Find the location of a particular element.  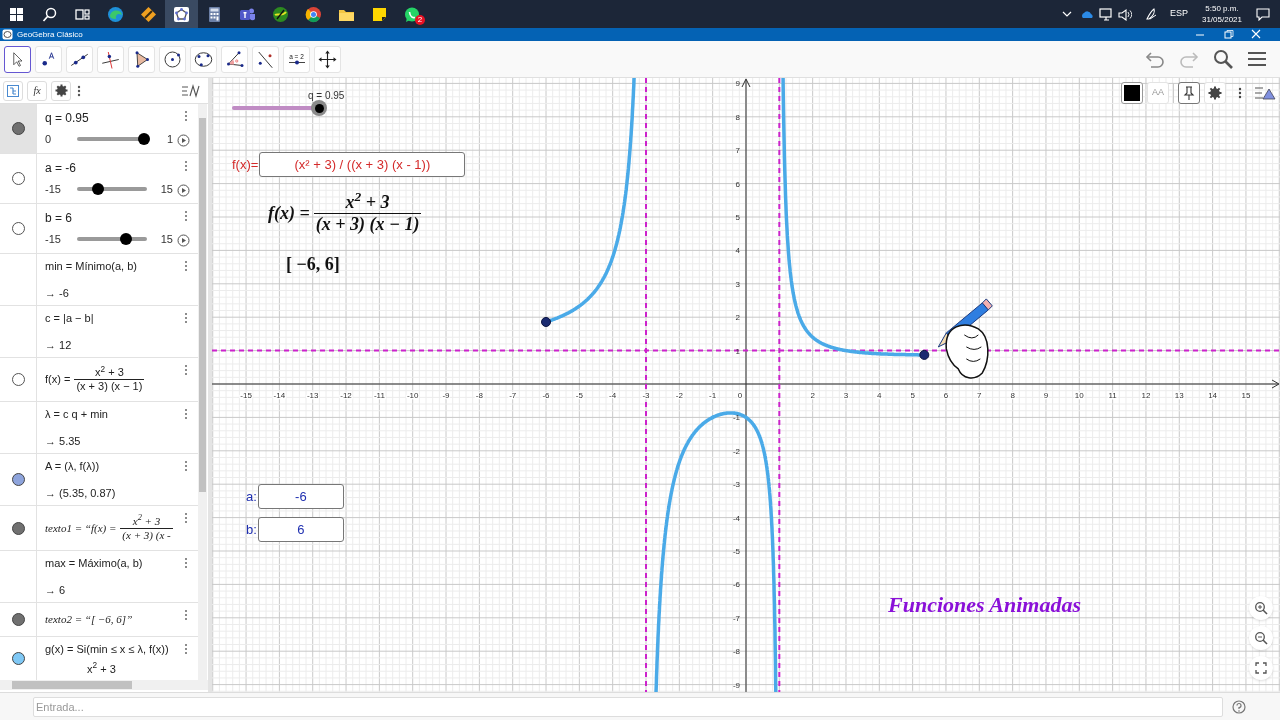

axis-label: -9 is located at coordinates (446, 395).